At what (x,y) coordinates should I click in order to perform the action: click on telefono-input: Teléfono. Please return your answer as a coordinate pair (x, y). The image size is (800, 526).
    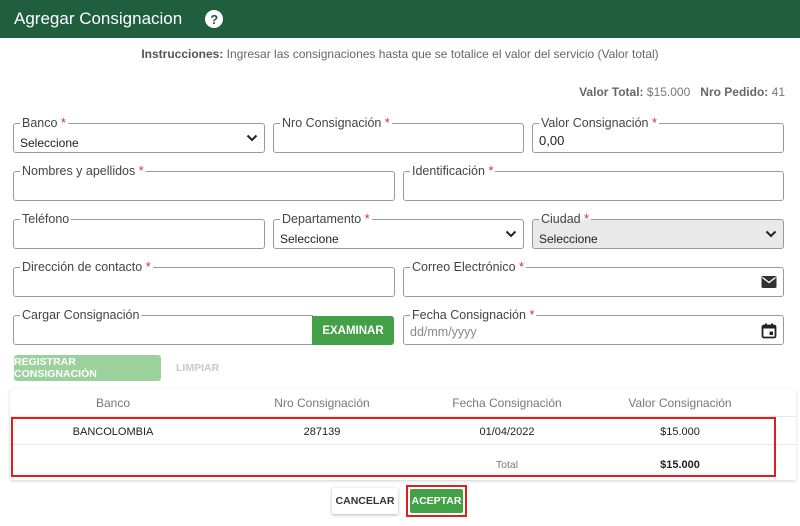
    Looking at the image, I should click on (139, 230).